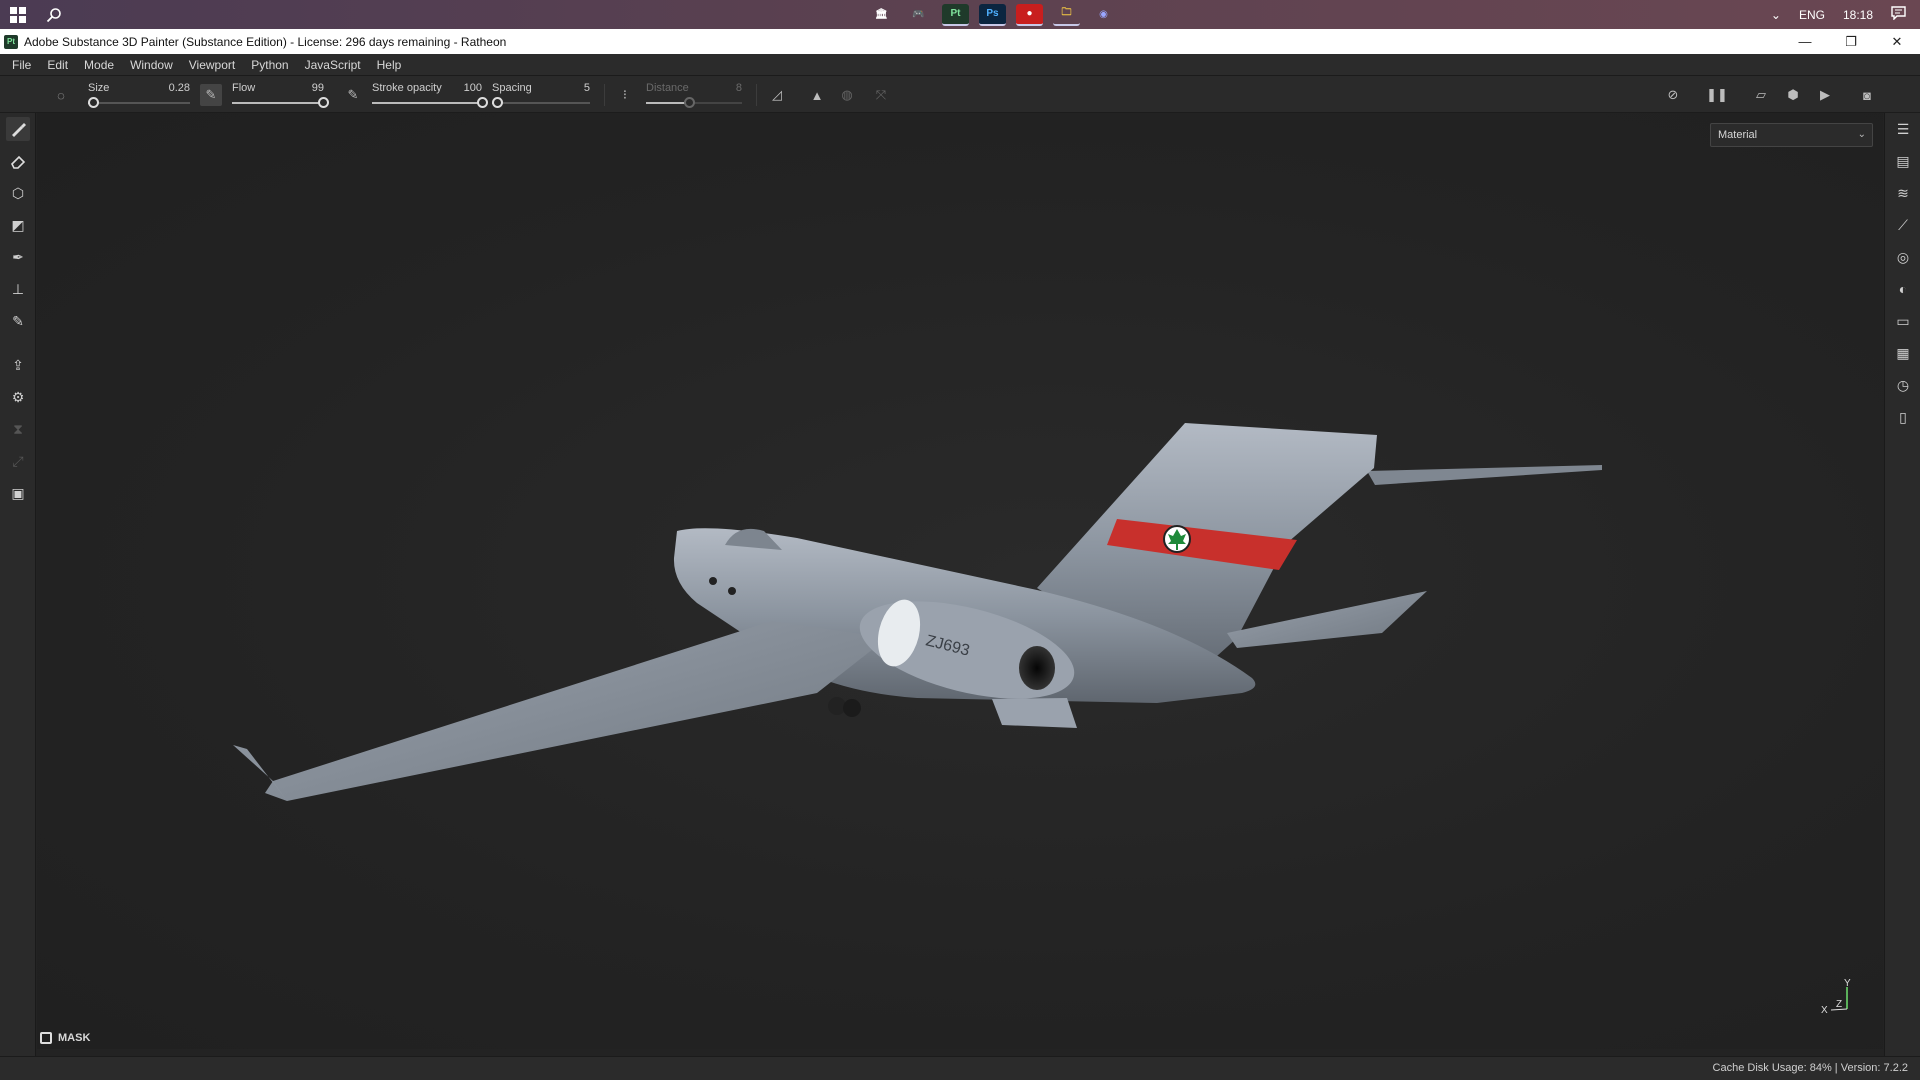 The height and width of the screenshot is (1080, 1920). Describe the element at coordinates (482, 102) in the screenshot. I see `stroke-opacity-slider-knob` at that location.